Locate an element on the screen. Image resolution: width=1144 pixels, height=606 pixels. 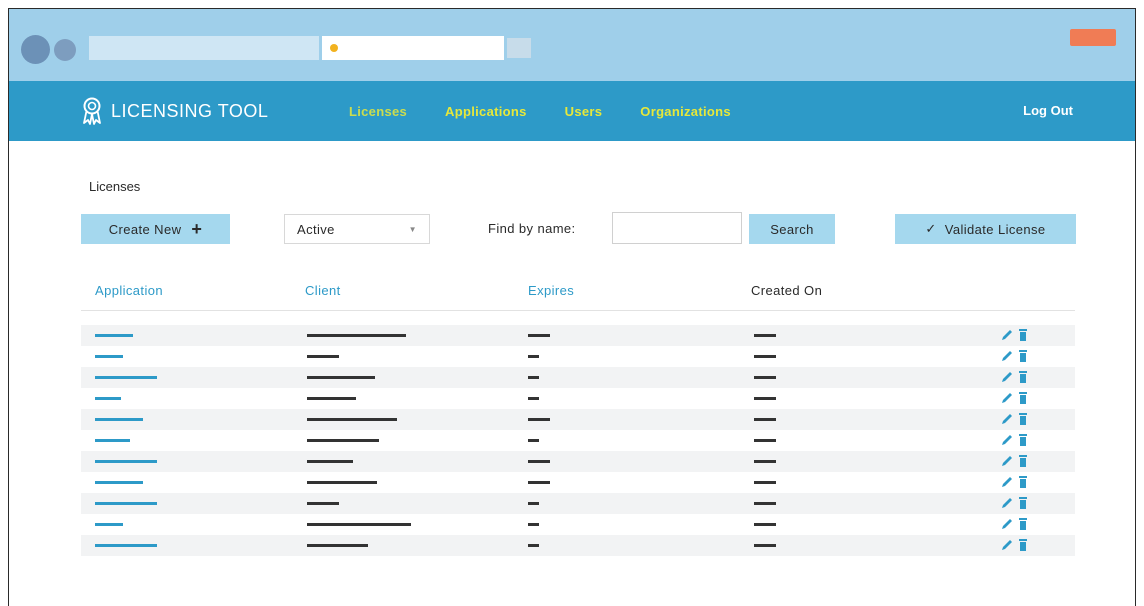
nav-link-applications: Applications is located at coordinates (486, 111).